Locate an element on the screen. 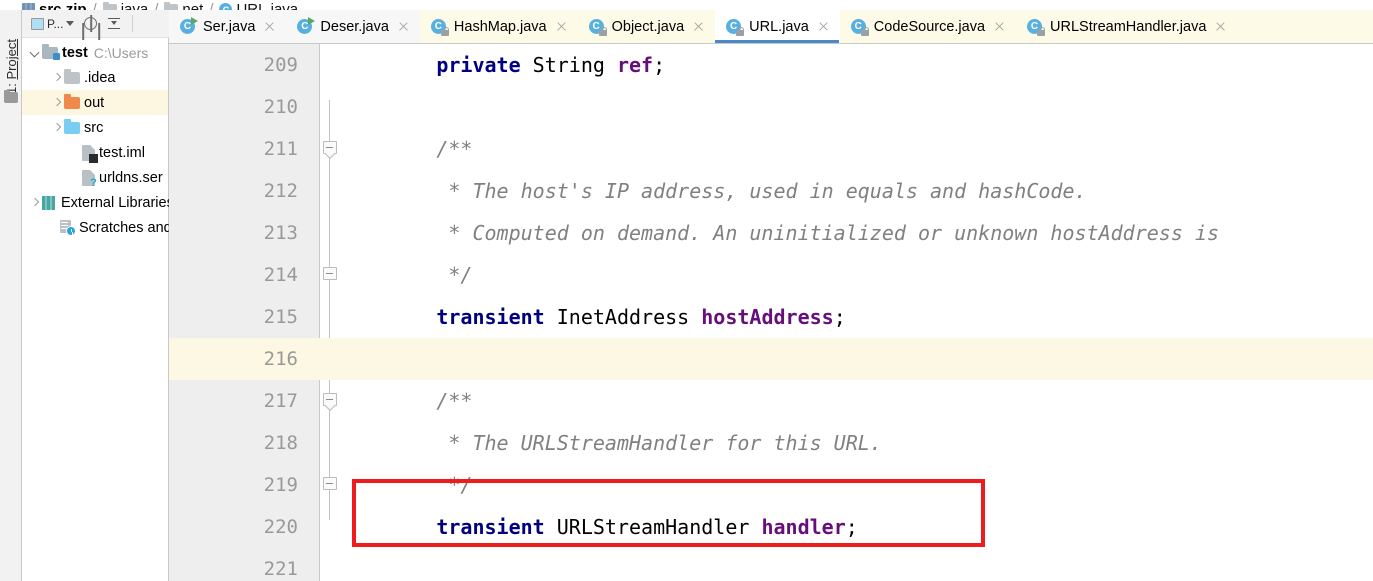 Image resolution: width=1373 pixels, height=581 pixels. tree-node-label: External Libraries is located at coordinates (117, 202).